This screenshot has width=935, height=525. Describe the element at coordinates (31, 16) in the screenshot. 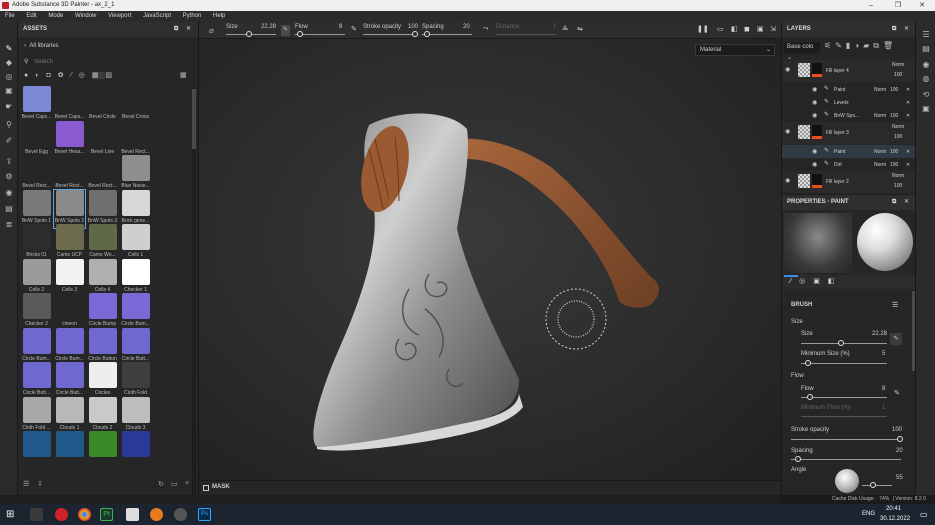

I see `menu-edit: Edit` at that location.